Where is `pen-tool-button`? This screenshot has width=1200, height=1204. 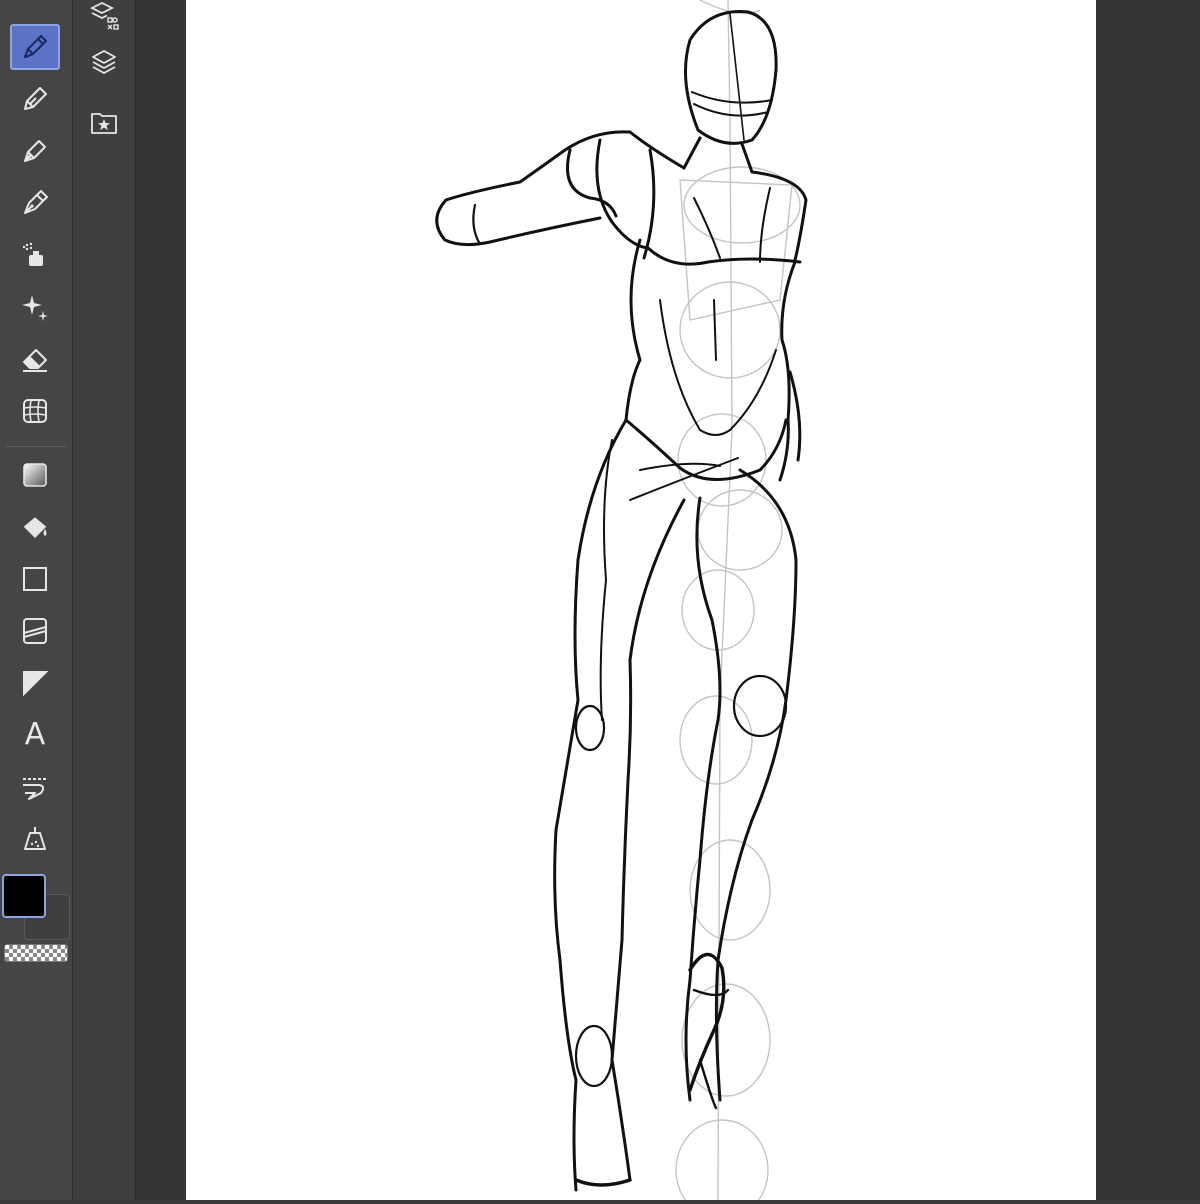 pen-tool-button is located at coordinates (35, 47).